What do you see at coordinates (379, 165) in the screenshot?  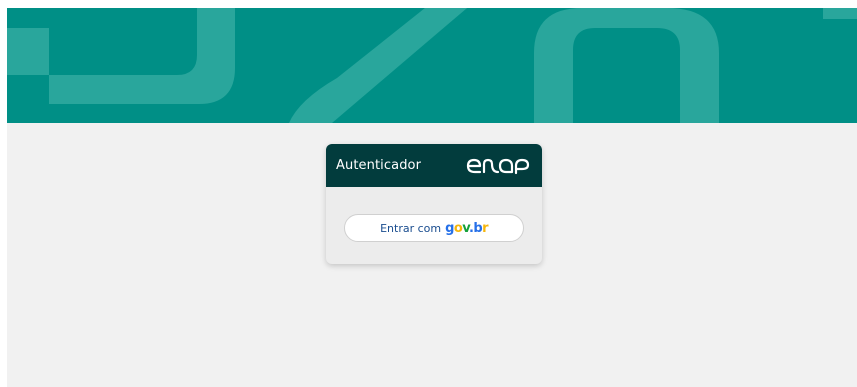 I see `card-title: Autenticador` at bounding box center [379, 165].